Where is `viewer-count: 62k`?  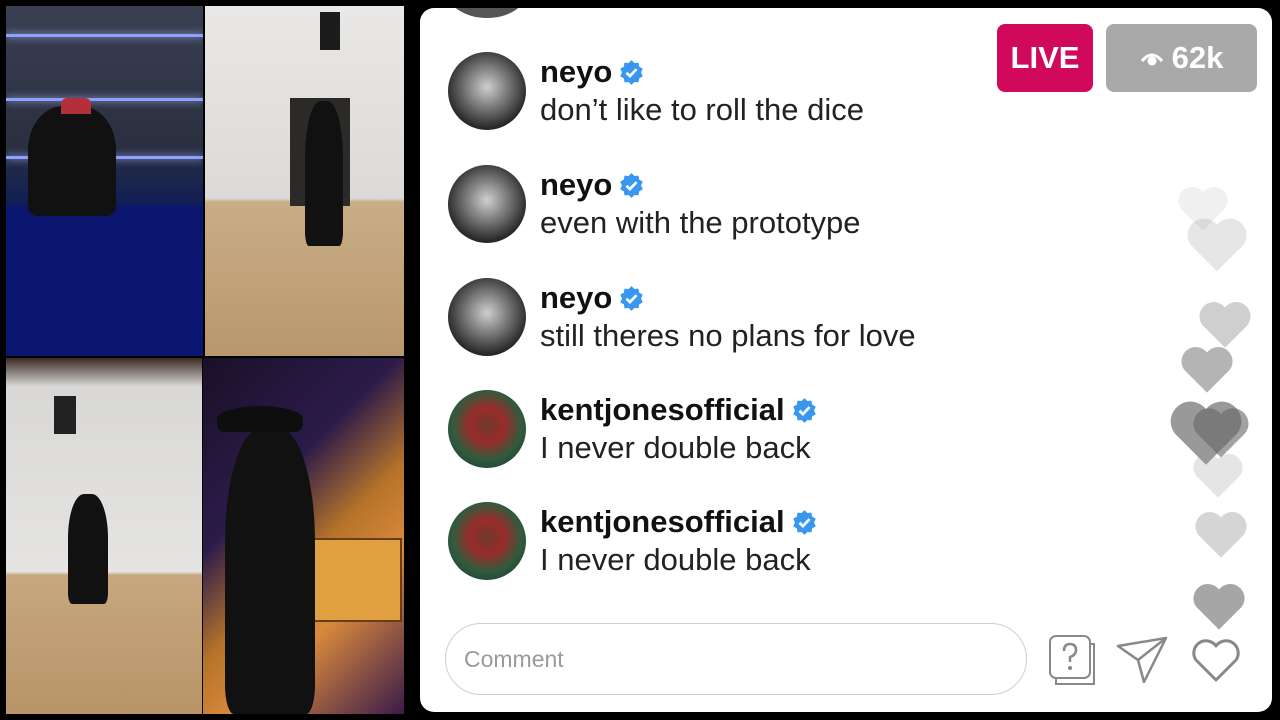
viewer-count: 62k is located at coordinates (1197, 57).